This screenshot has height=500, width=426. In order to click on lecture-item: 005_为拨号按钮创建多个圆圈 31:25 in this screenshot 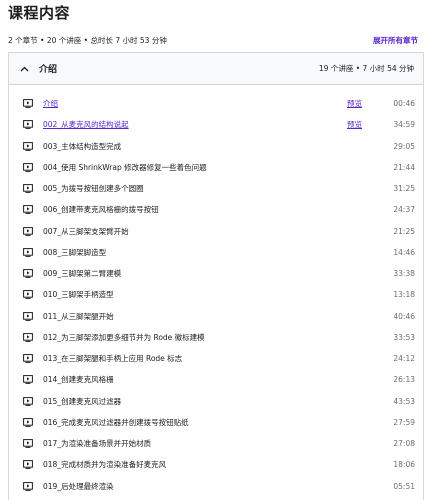, I will do `click(216, 188)`.